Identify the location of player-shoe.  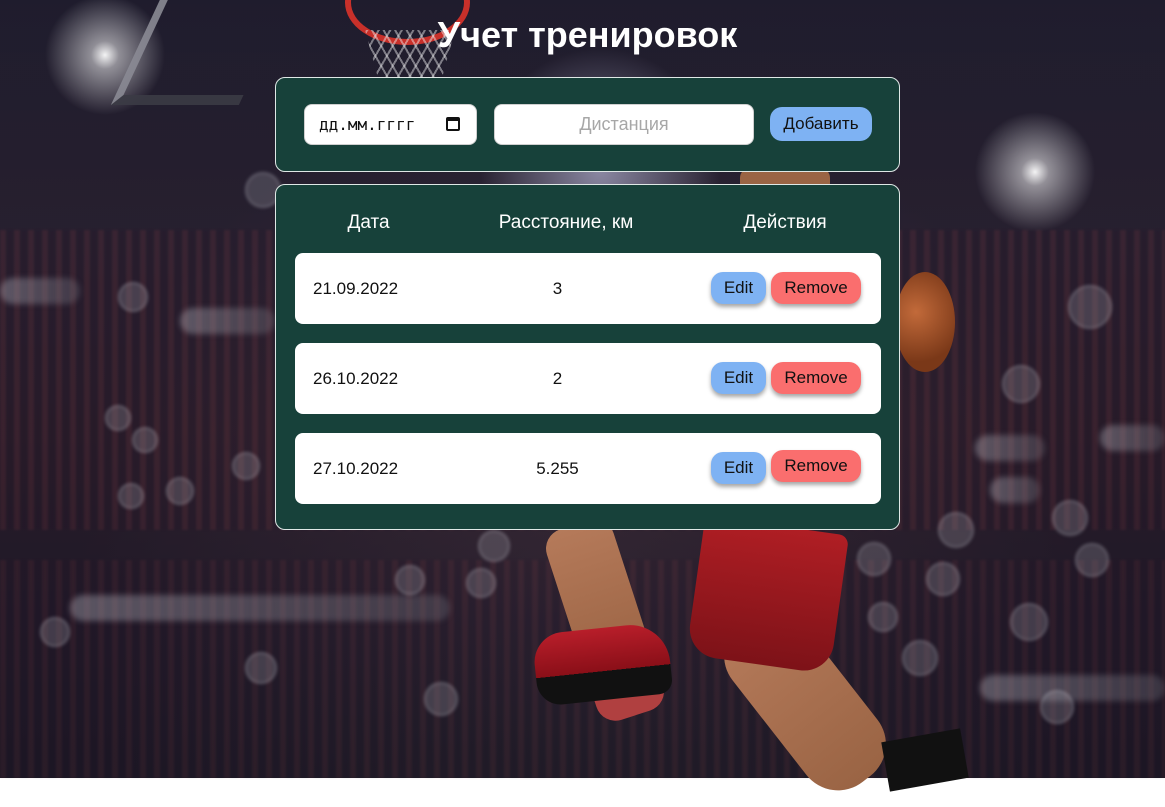
(602, 664).